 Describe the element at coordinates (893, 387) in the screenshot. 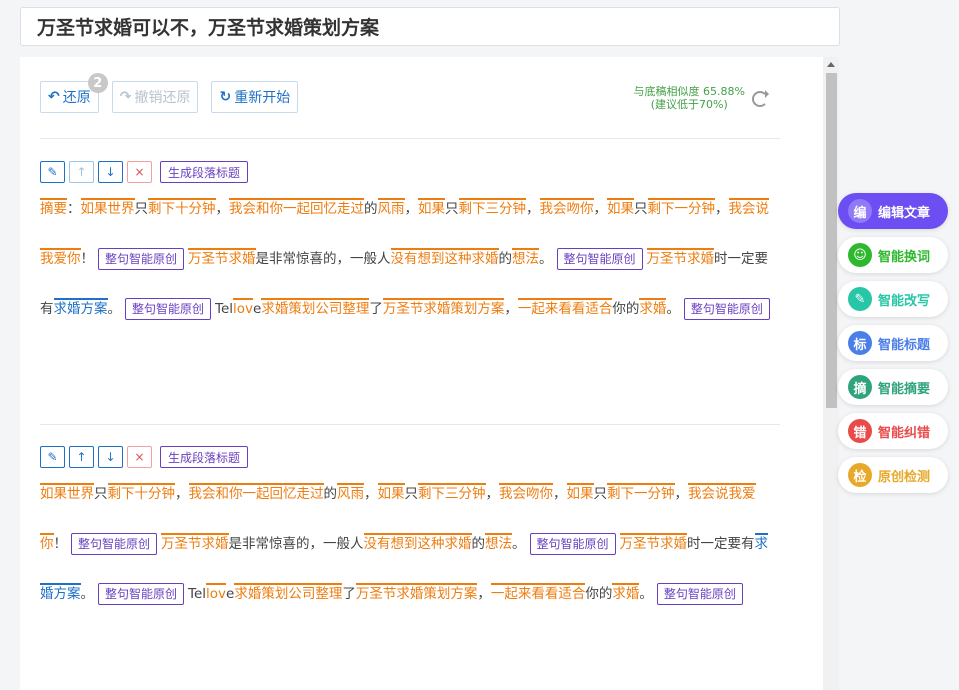

I see `sidebar-button: 摘智能摘要` at that location.